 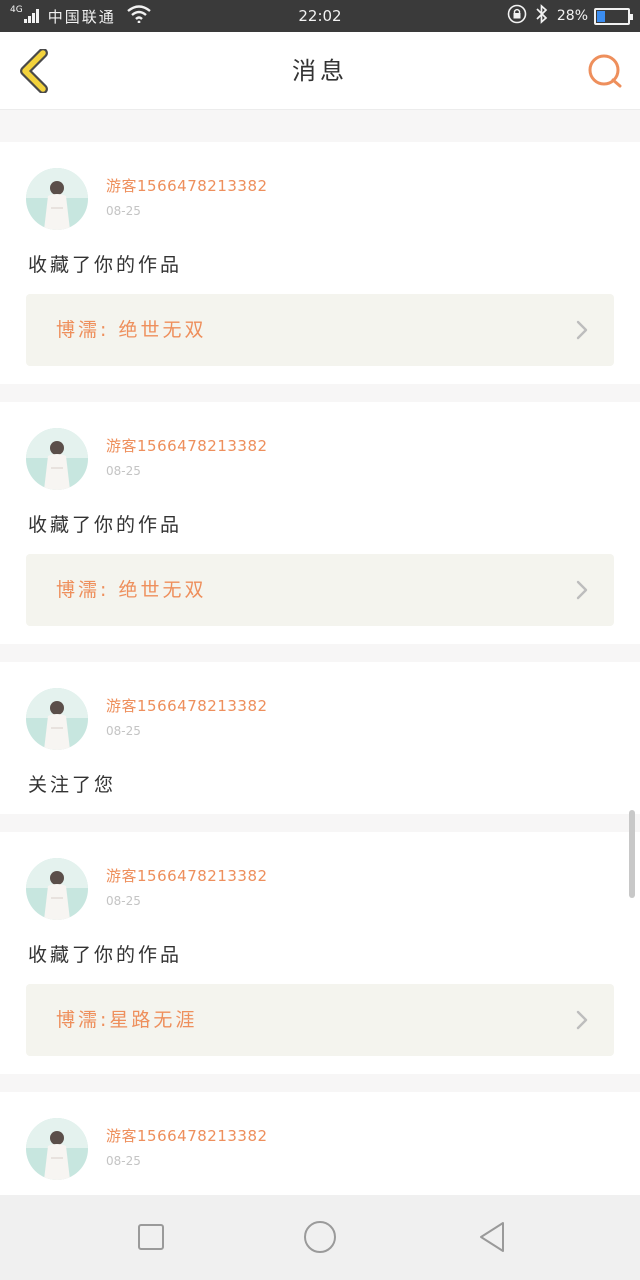 I want to click on bluetooth-icon, so click(x=542, y=16).